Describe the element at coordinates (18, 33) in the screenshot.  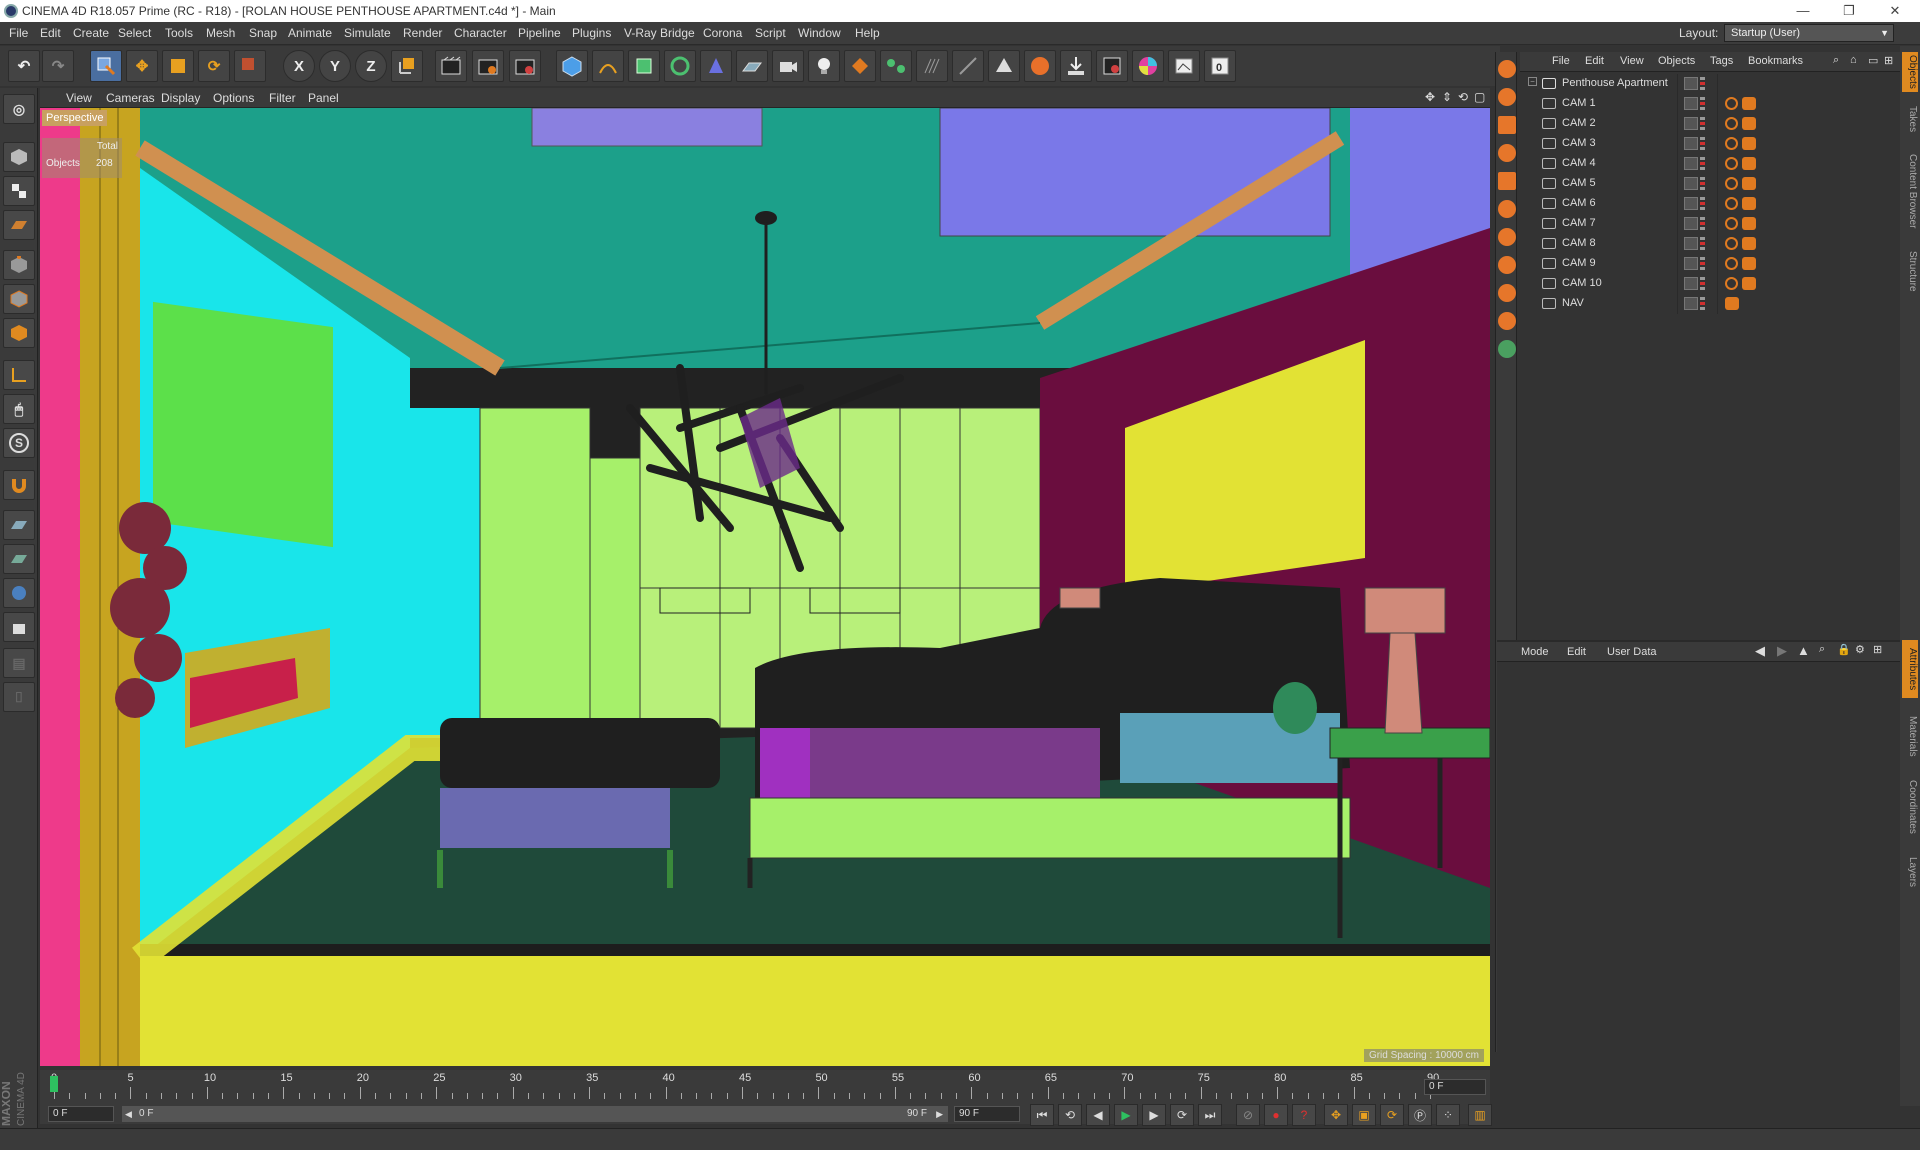
I see `menu-file: File` at that location.